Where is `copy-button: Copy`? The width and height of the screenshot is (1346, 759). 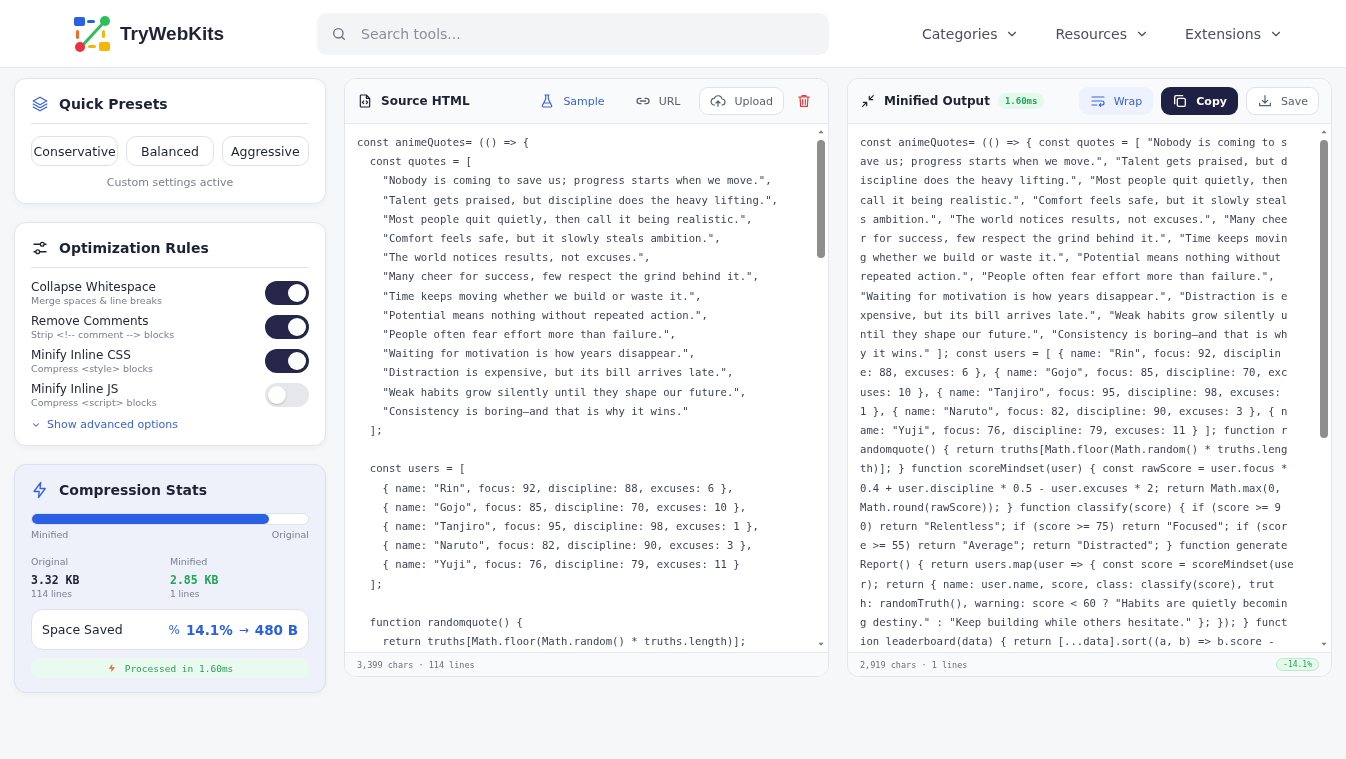 copy-button: Copy is located at coordinates (1199, 101).